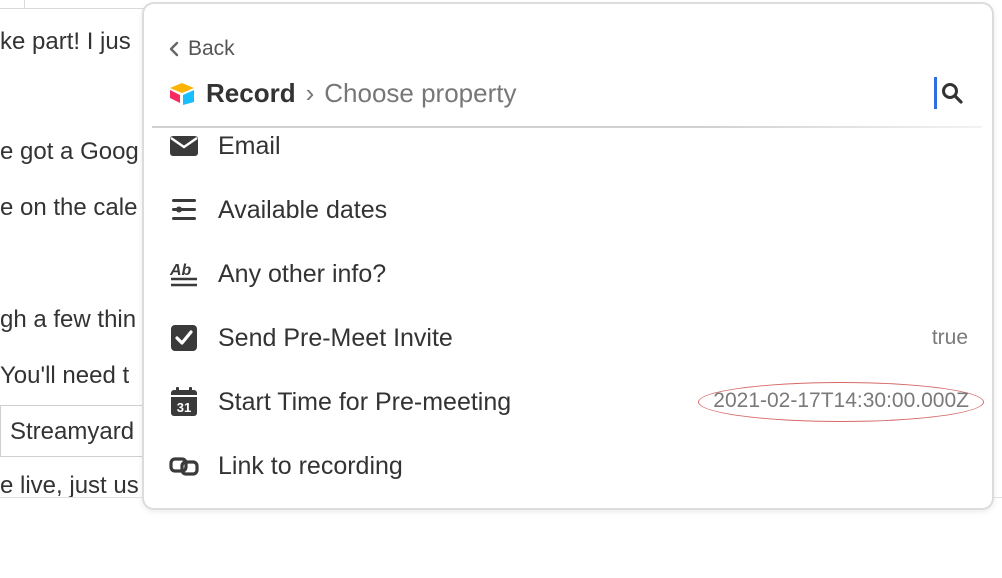 The width and height of the screenshot is (1002, 578). What do you see at coordinates (68, 319) in the screenshot?
I see `doc-text-line: gh a few thin` at bounding box center [68, 319].